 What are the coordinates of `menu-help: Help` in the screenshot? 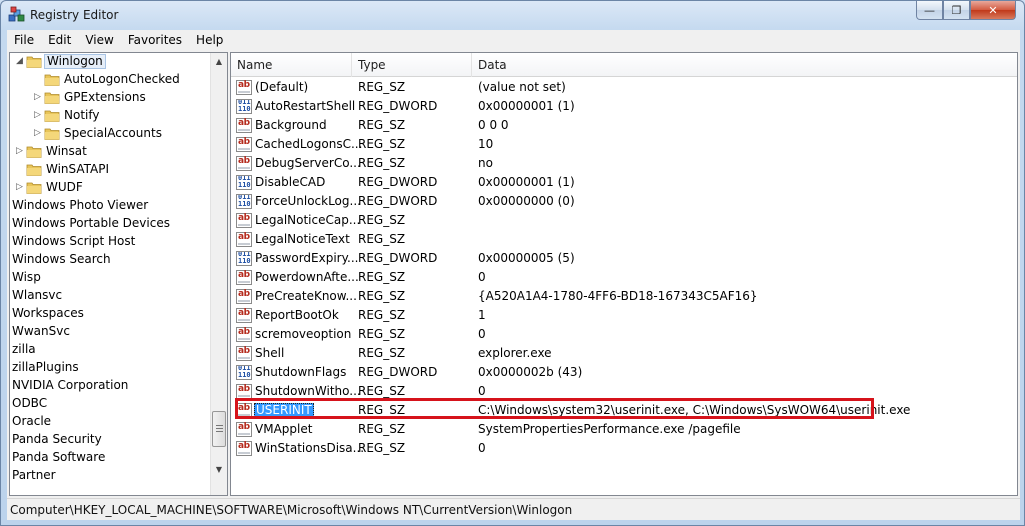 It's located at (209, 40).